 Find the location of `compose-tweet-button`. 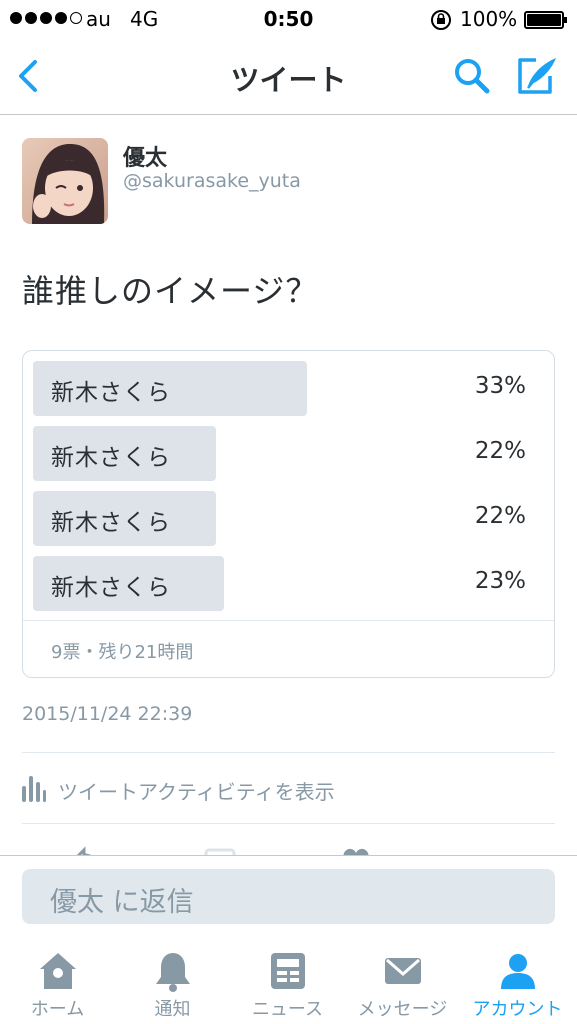

compose-tweet-button is located at coordinates (537, 76).